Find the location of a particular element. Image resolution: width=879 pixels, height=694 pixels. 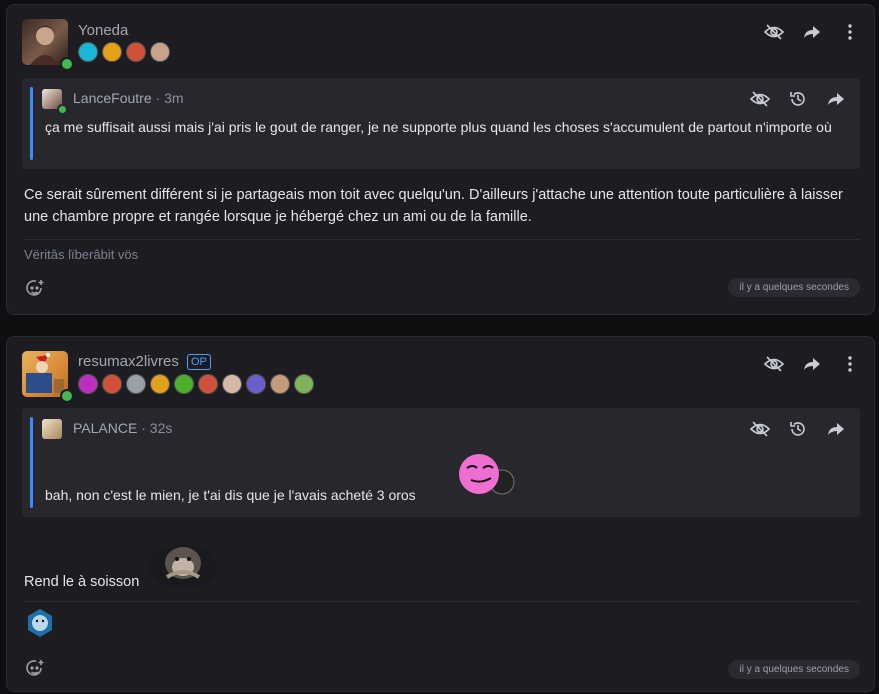

quote-author: LanceFoutre is located at coordinates (112, 98).